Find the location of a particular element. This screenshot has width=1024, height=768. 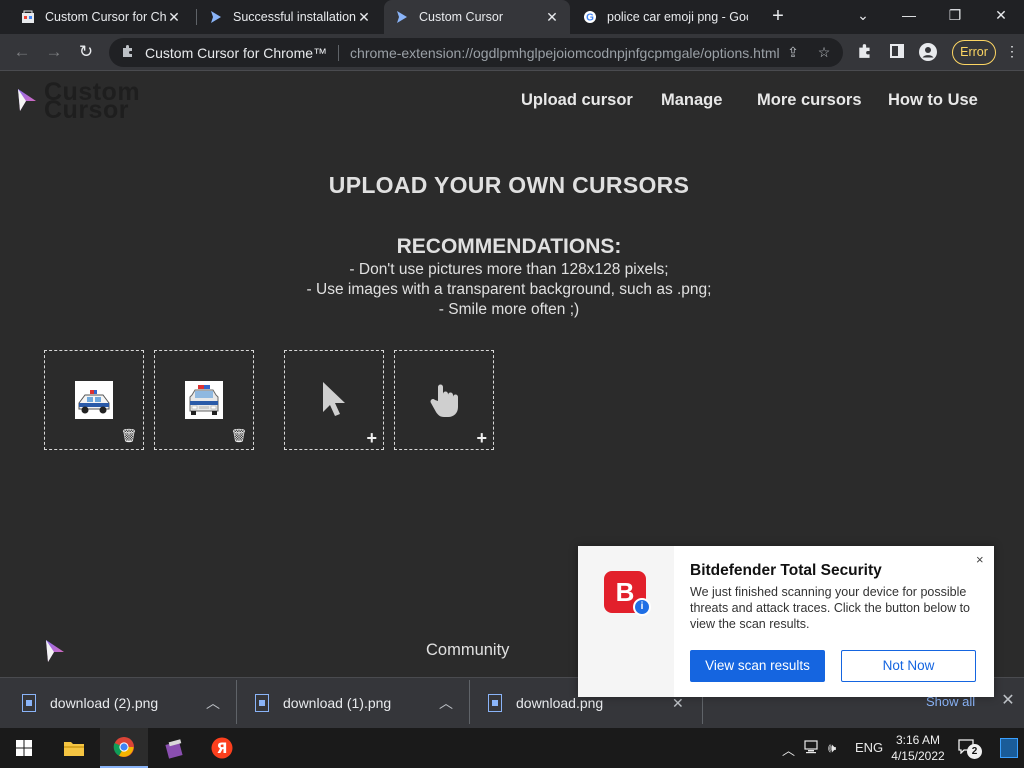

nav-how-to-use: How to Use is located at coordinates (933, 100).